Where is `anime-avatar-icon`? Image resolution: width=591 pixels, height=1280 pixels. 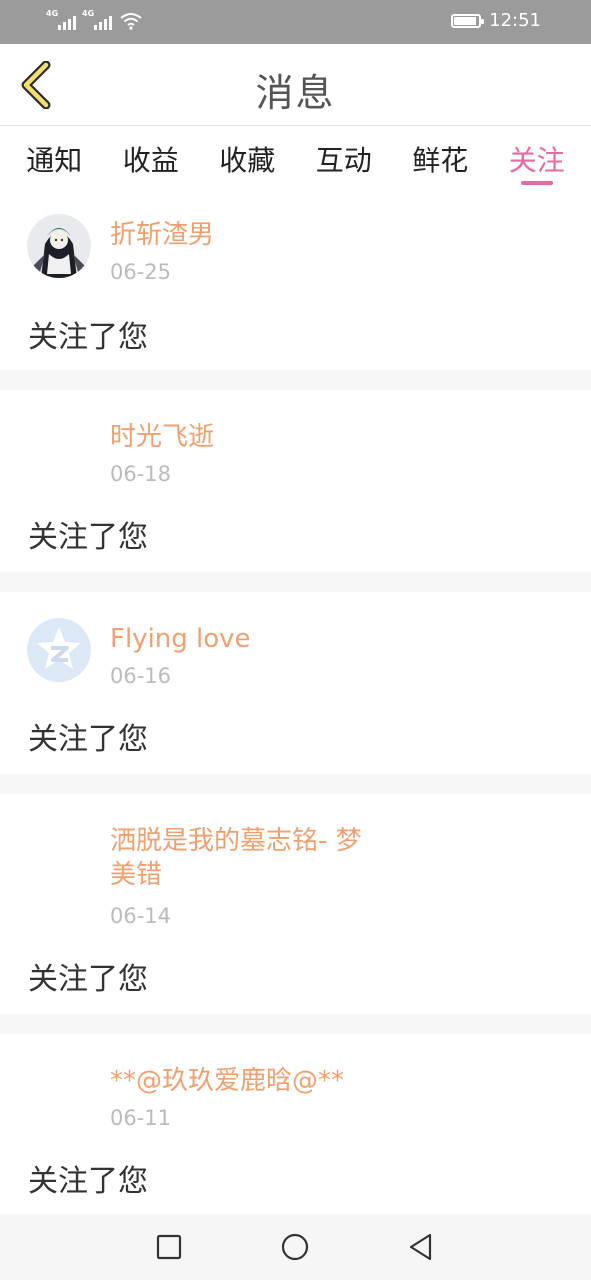 anime-avatar-icon is located at coordinates (59, 246).